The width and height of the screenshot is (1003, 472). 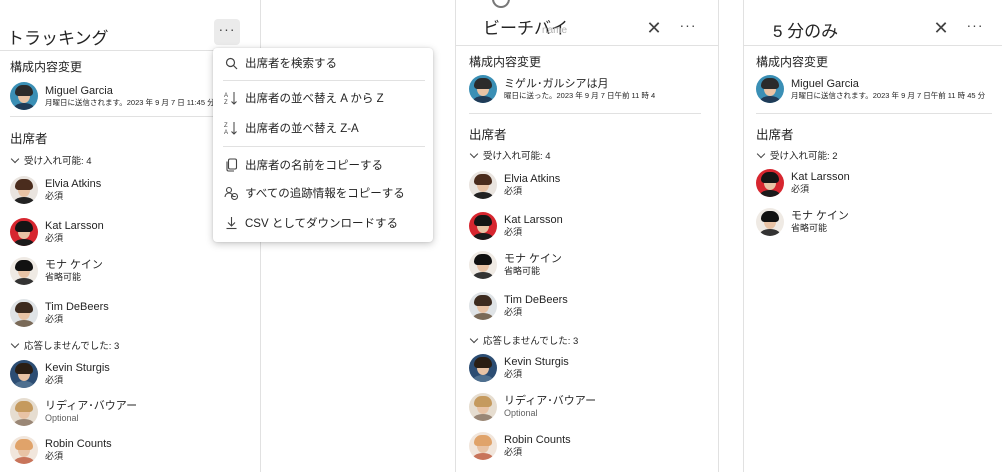 I want to click on menu-item-label: CSV としてダウンロードする, so click(x=321, y=224).